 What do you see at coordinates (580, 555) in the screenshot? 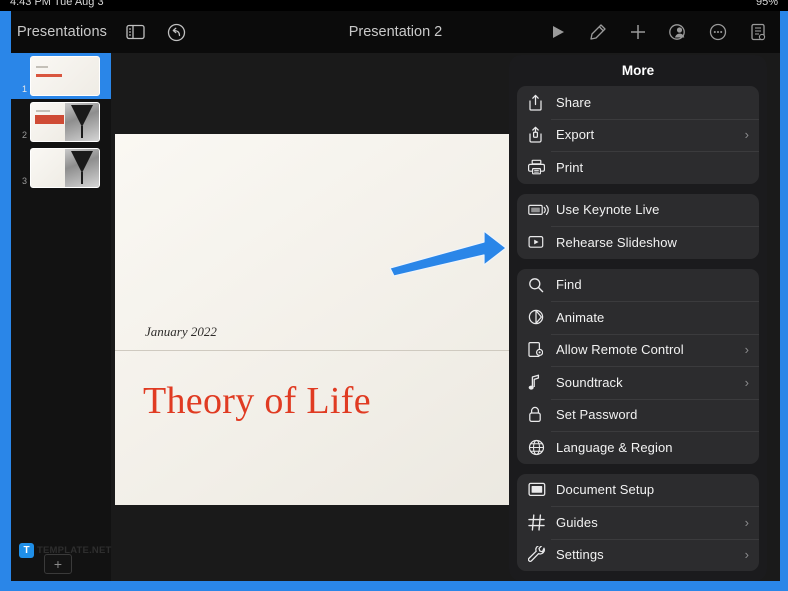
I see `menu-item-label: Settings` at bounding box center [580, 555].